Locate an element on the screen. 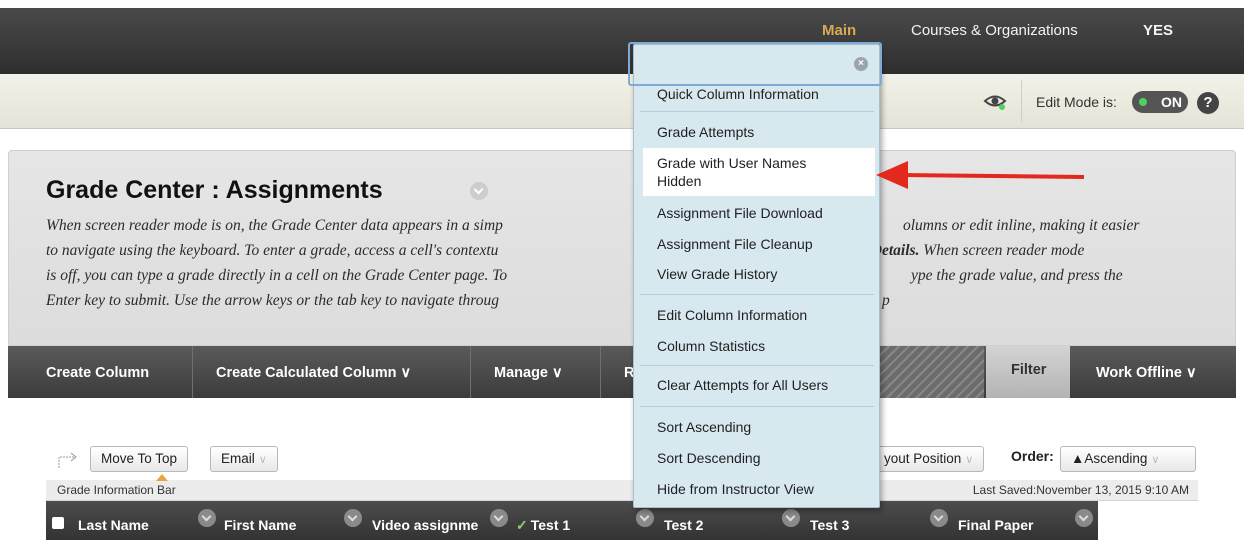  manage-label: Manage is located at coordinates (521, 373).